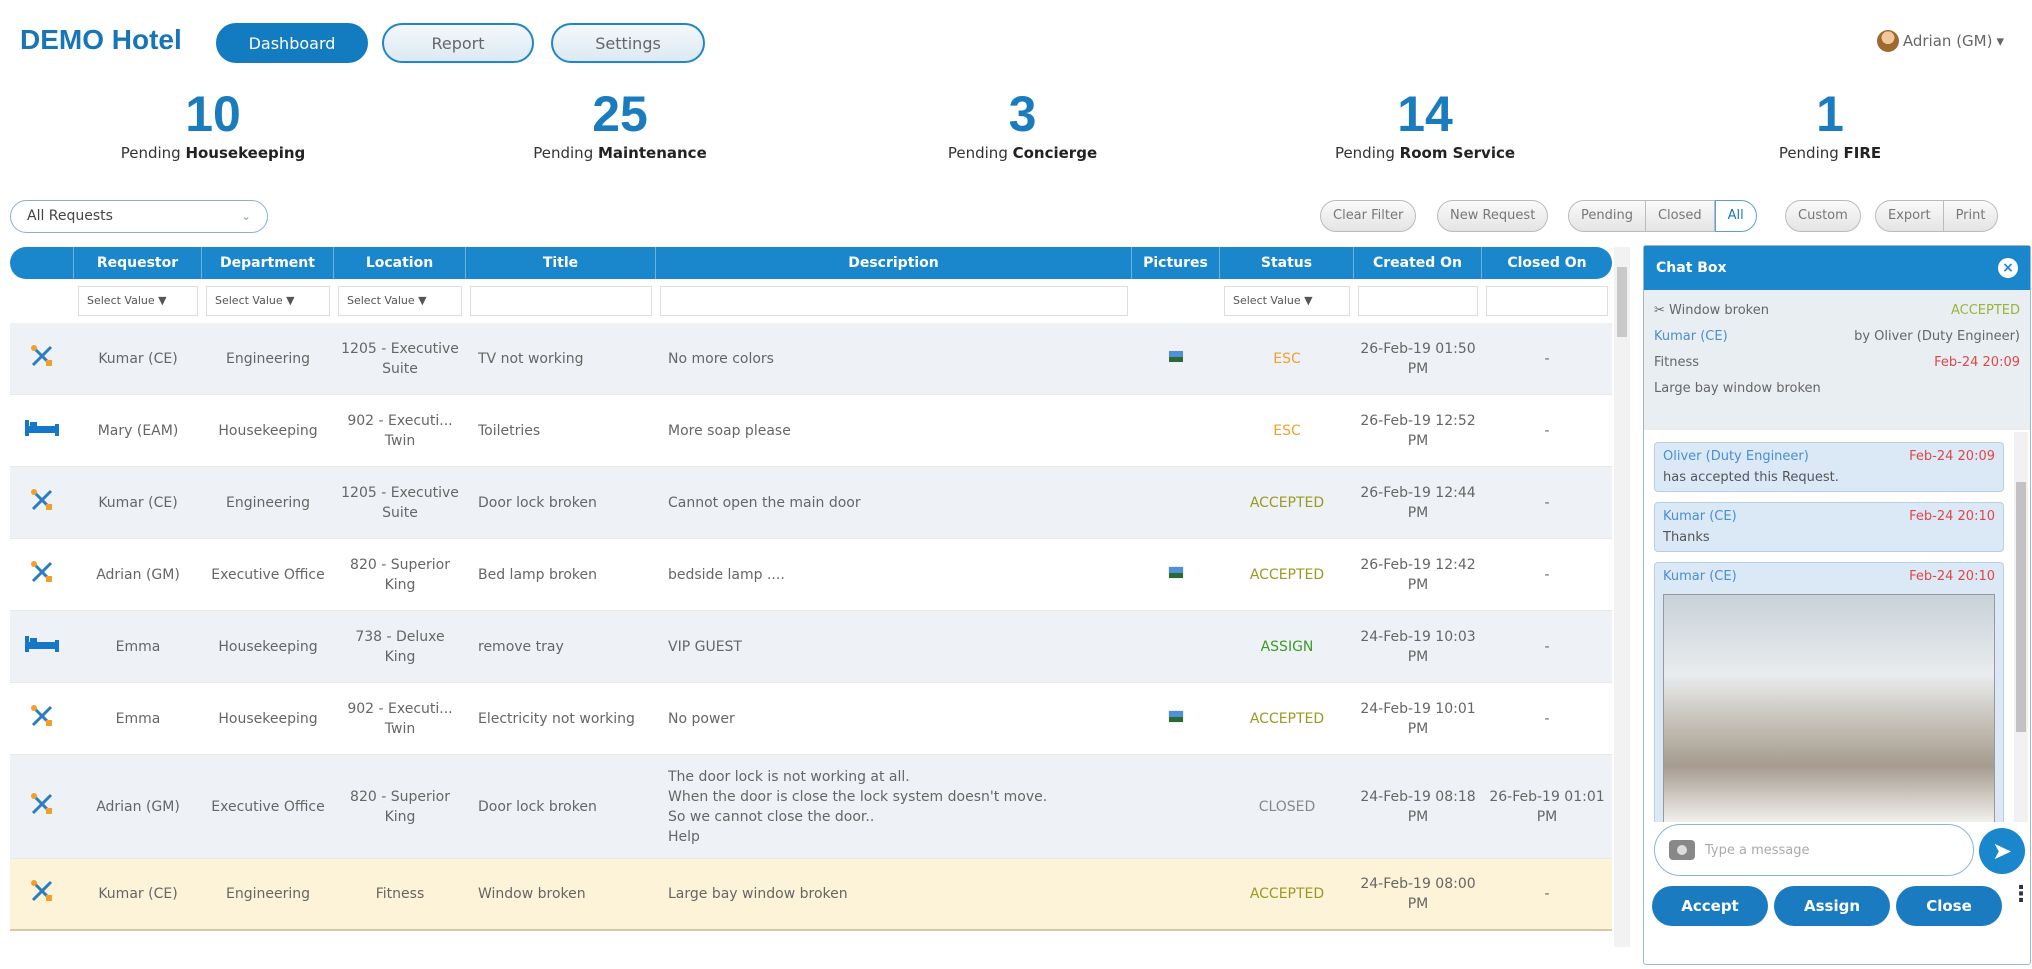  What do you see at coordinates (268, 718) in the screenshot?
I see `cell-department: Housekeeping` at bounding box center [268, 718].